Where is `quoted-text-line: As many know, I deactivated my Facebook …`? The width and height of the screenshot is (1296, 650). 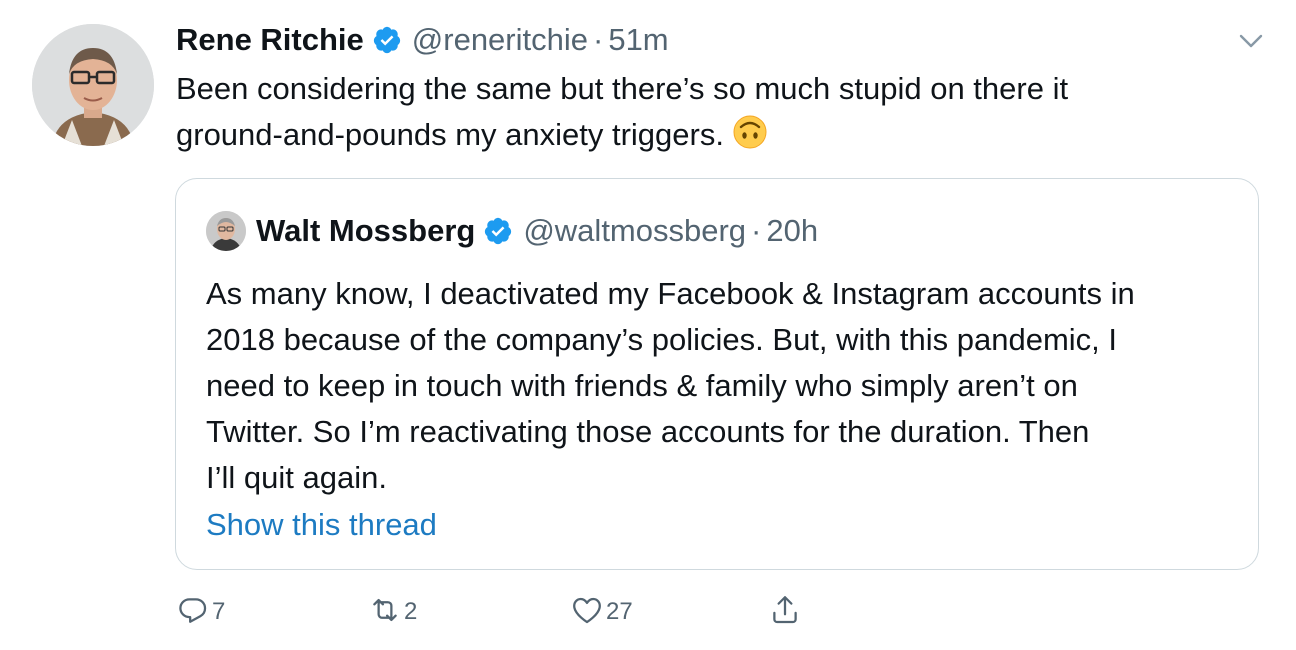
quoted-text-line: As many know, I deactivated my Facebook … is located at coordinates (670, 293).